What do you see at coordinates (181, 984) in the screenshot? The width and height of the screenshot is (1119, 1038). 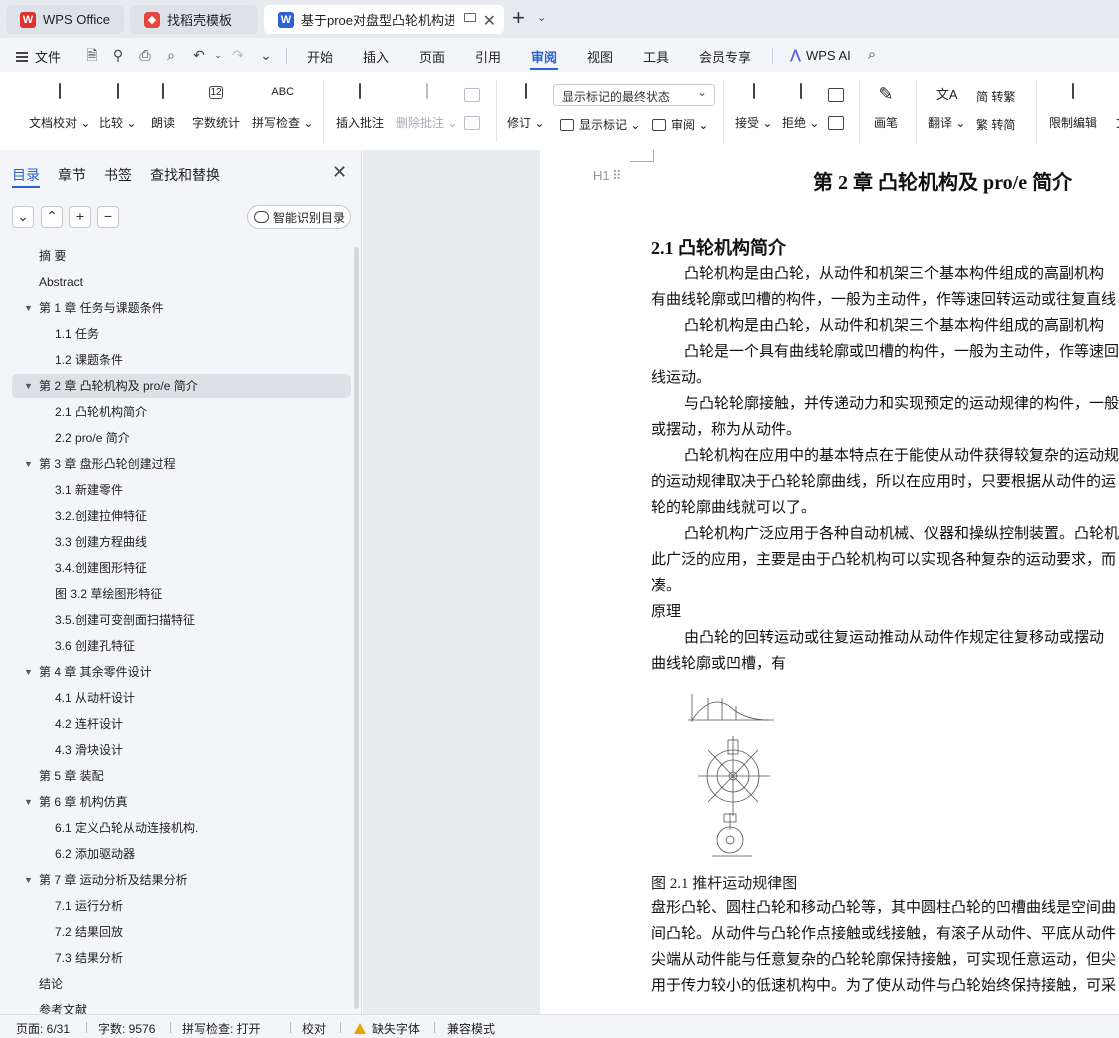 I see `toc-item: 结论` at bounding box center [181, 984].